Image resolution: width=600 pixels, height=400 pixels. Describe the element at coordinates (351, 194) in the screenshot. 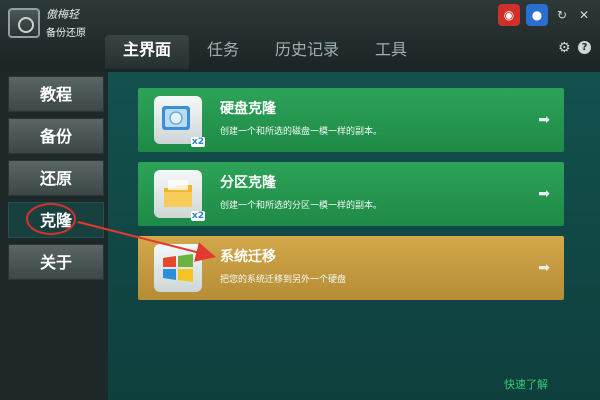

I see `partition-clone-card: x2 分区克隆 创建一个和所选的分区一模一样的副本。 ➡` at that location.